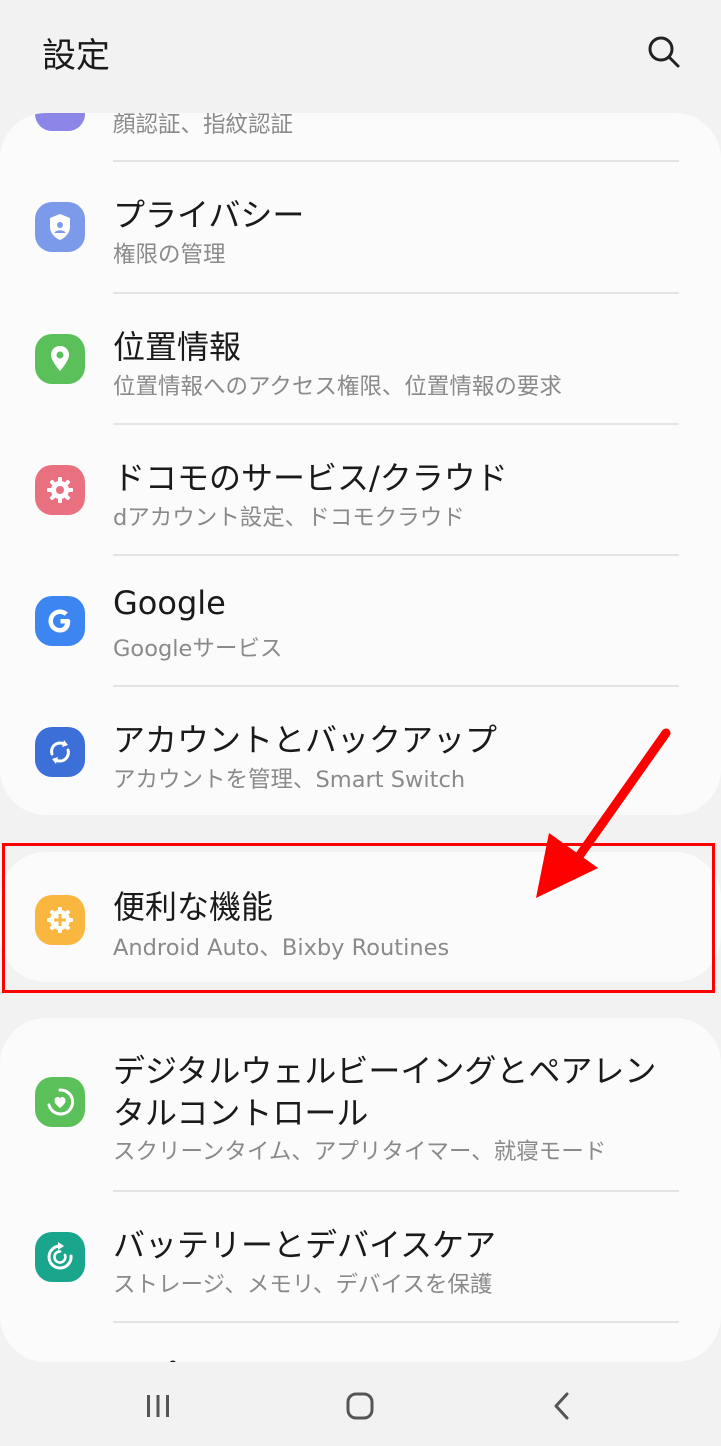 The image size is (721, 1446). Describe the element at coordinates (337, 387) in the screenshot. I see `list-item-subtitle: 位置情報へのアクセス権限、位置情報の要求` at that location.